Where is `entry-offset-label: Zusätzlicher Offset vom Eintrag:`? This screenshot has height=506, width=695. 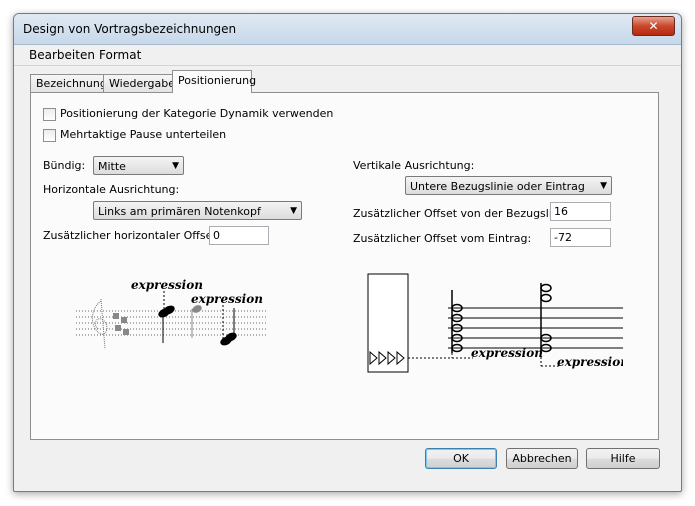
entry-offset-label: Zusätzlicher Offset vom Eintrag: is located at coordinates (442, 238).